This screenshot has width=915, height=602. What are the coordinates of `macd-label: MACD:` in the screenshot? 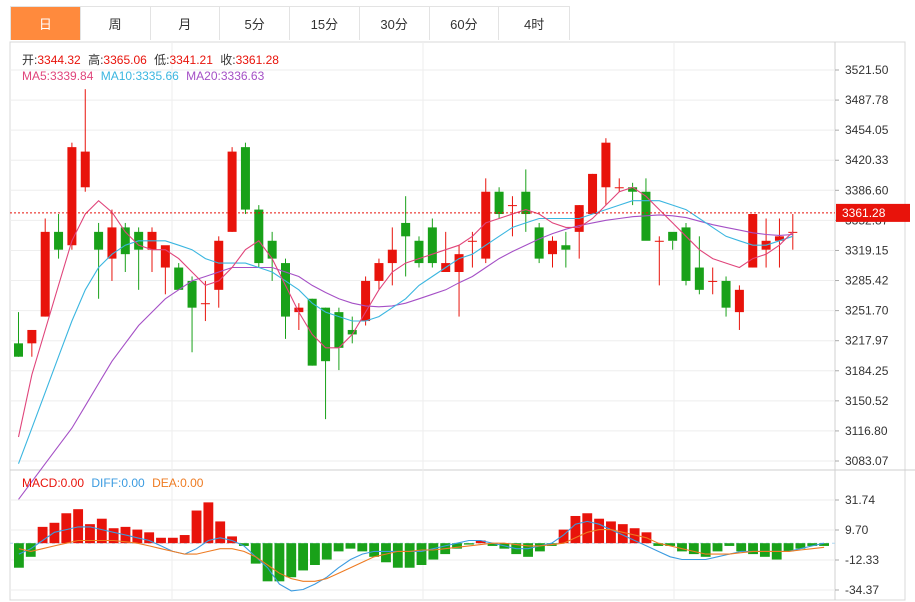 It's located at (41, 483).